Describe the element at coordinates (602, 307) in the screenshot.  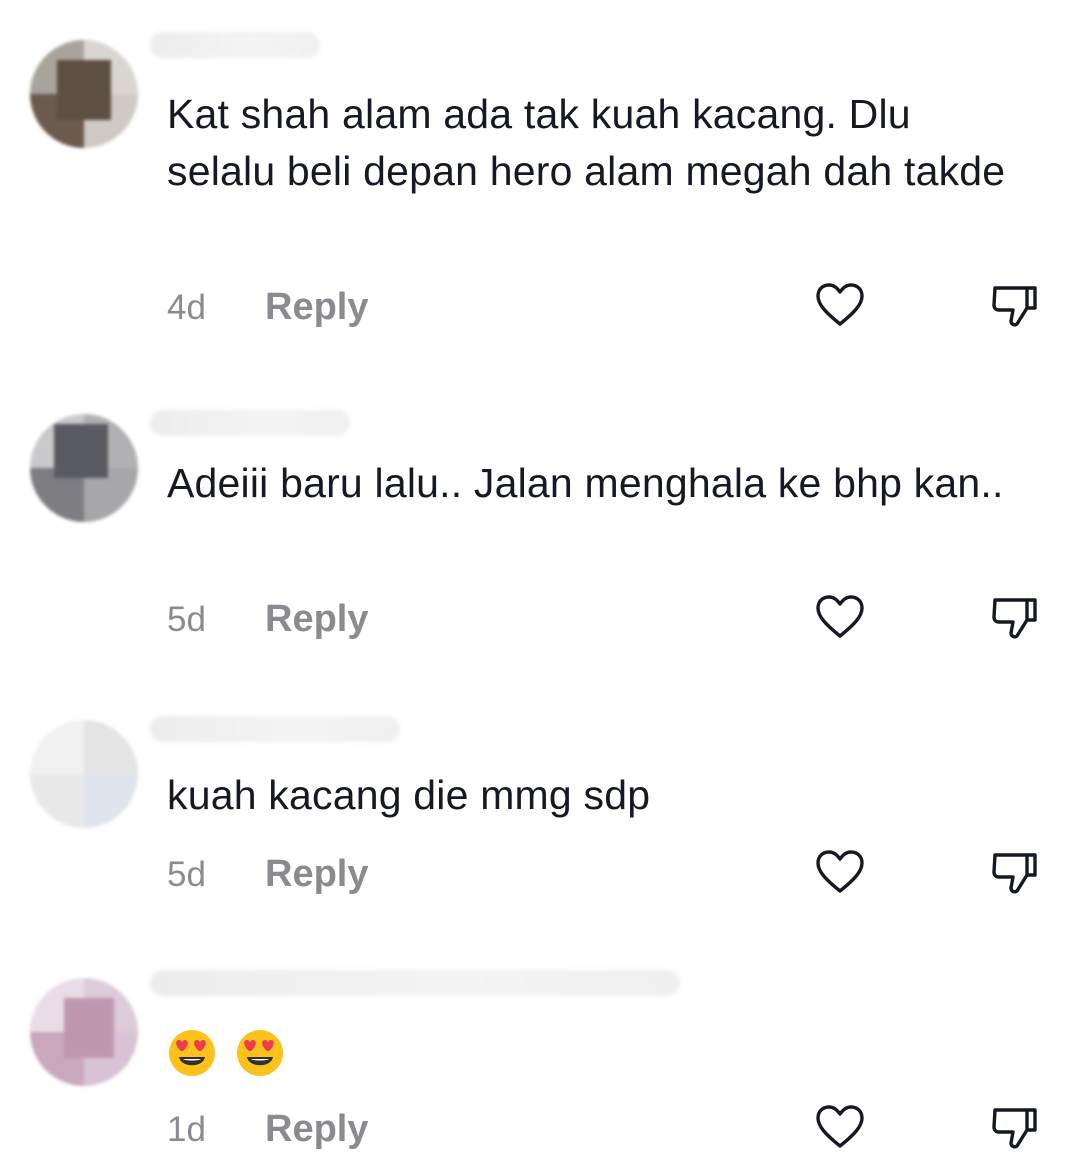
I see `comment-meta: 4d Reply` at that location.